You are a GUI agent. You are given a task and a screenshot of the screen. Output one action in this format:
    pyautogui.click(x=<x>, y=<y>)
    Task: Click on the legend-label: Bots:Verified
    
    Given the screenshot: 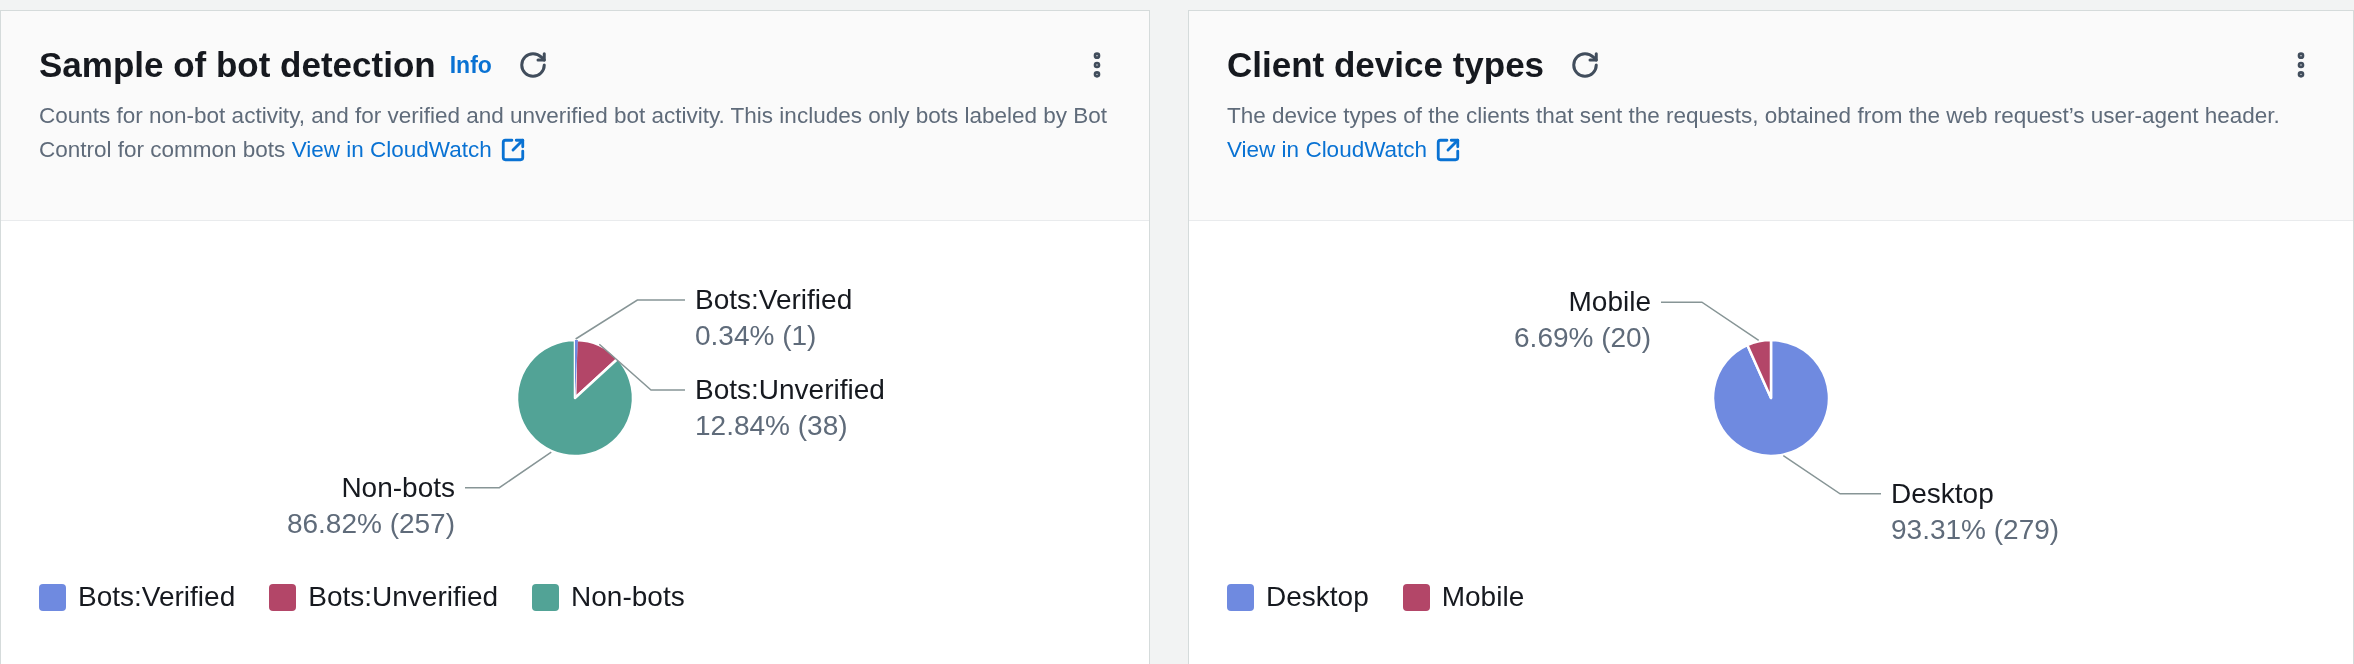 What is the action you would take?
    pyautogui.click(x=157, y=597)
    